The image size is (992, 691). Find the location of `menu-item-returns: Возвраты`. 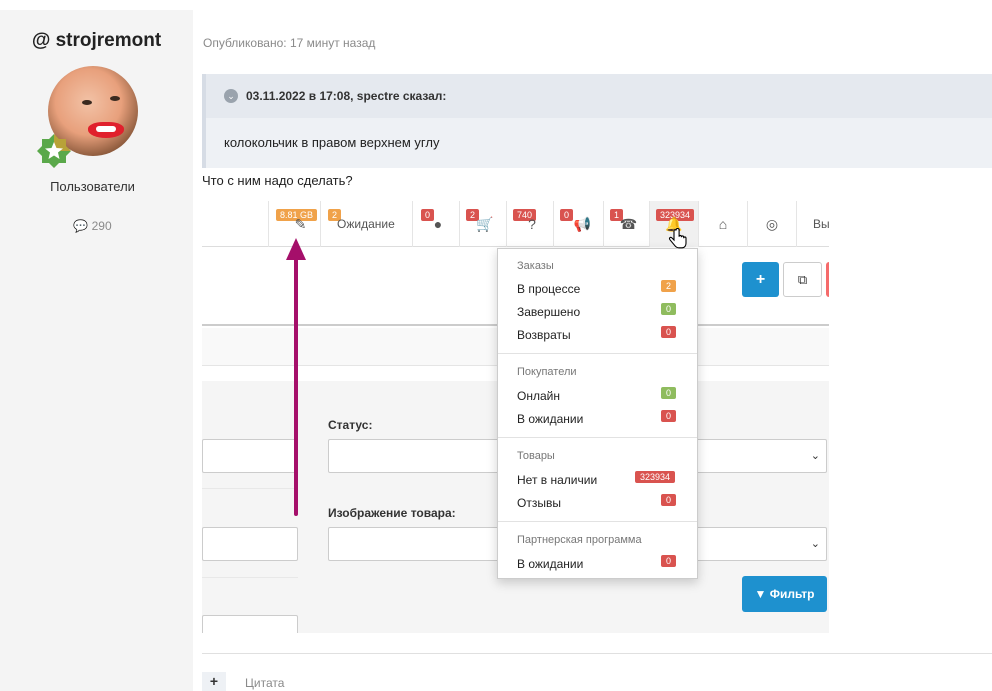

menu-item-returns: Возвраты is located at coordinates (544, 335).